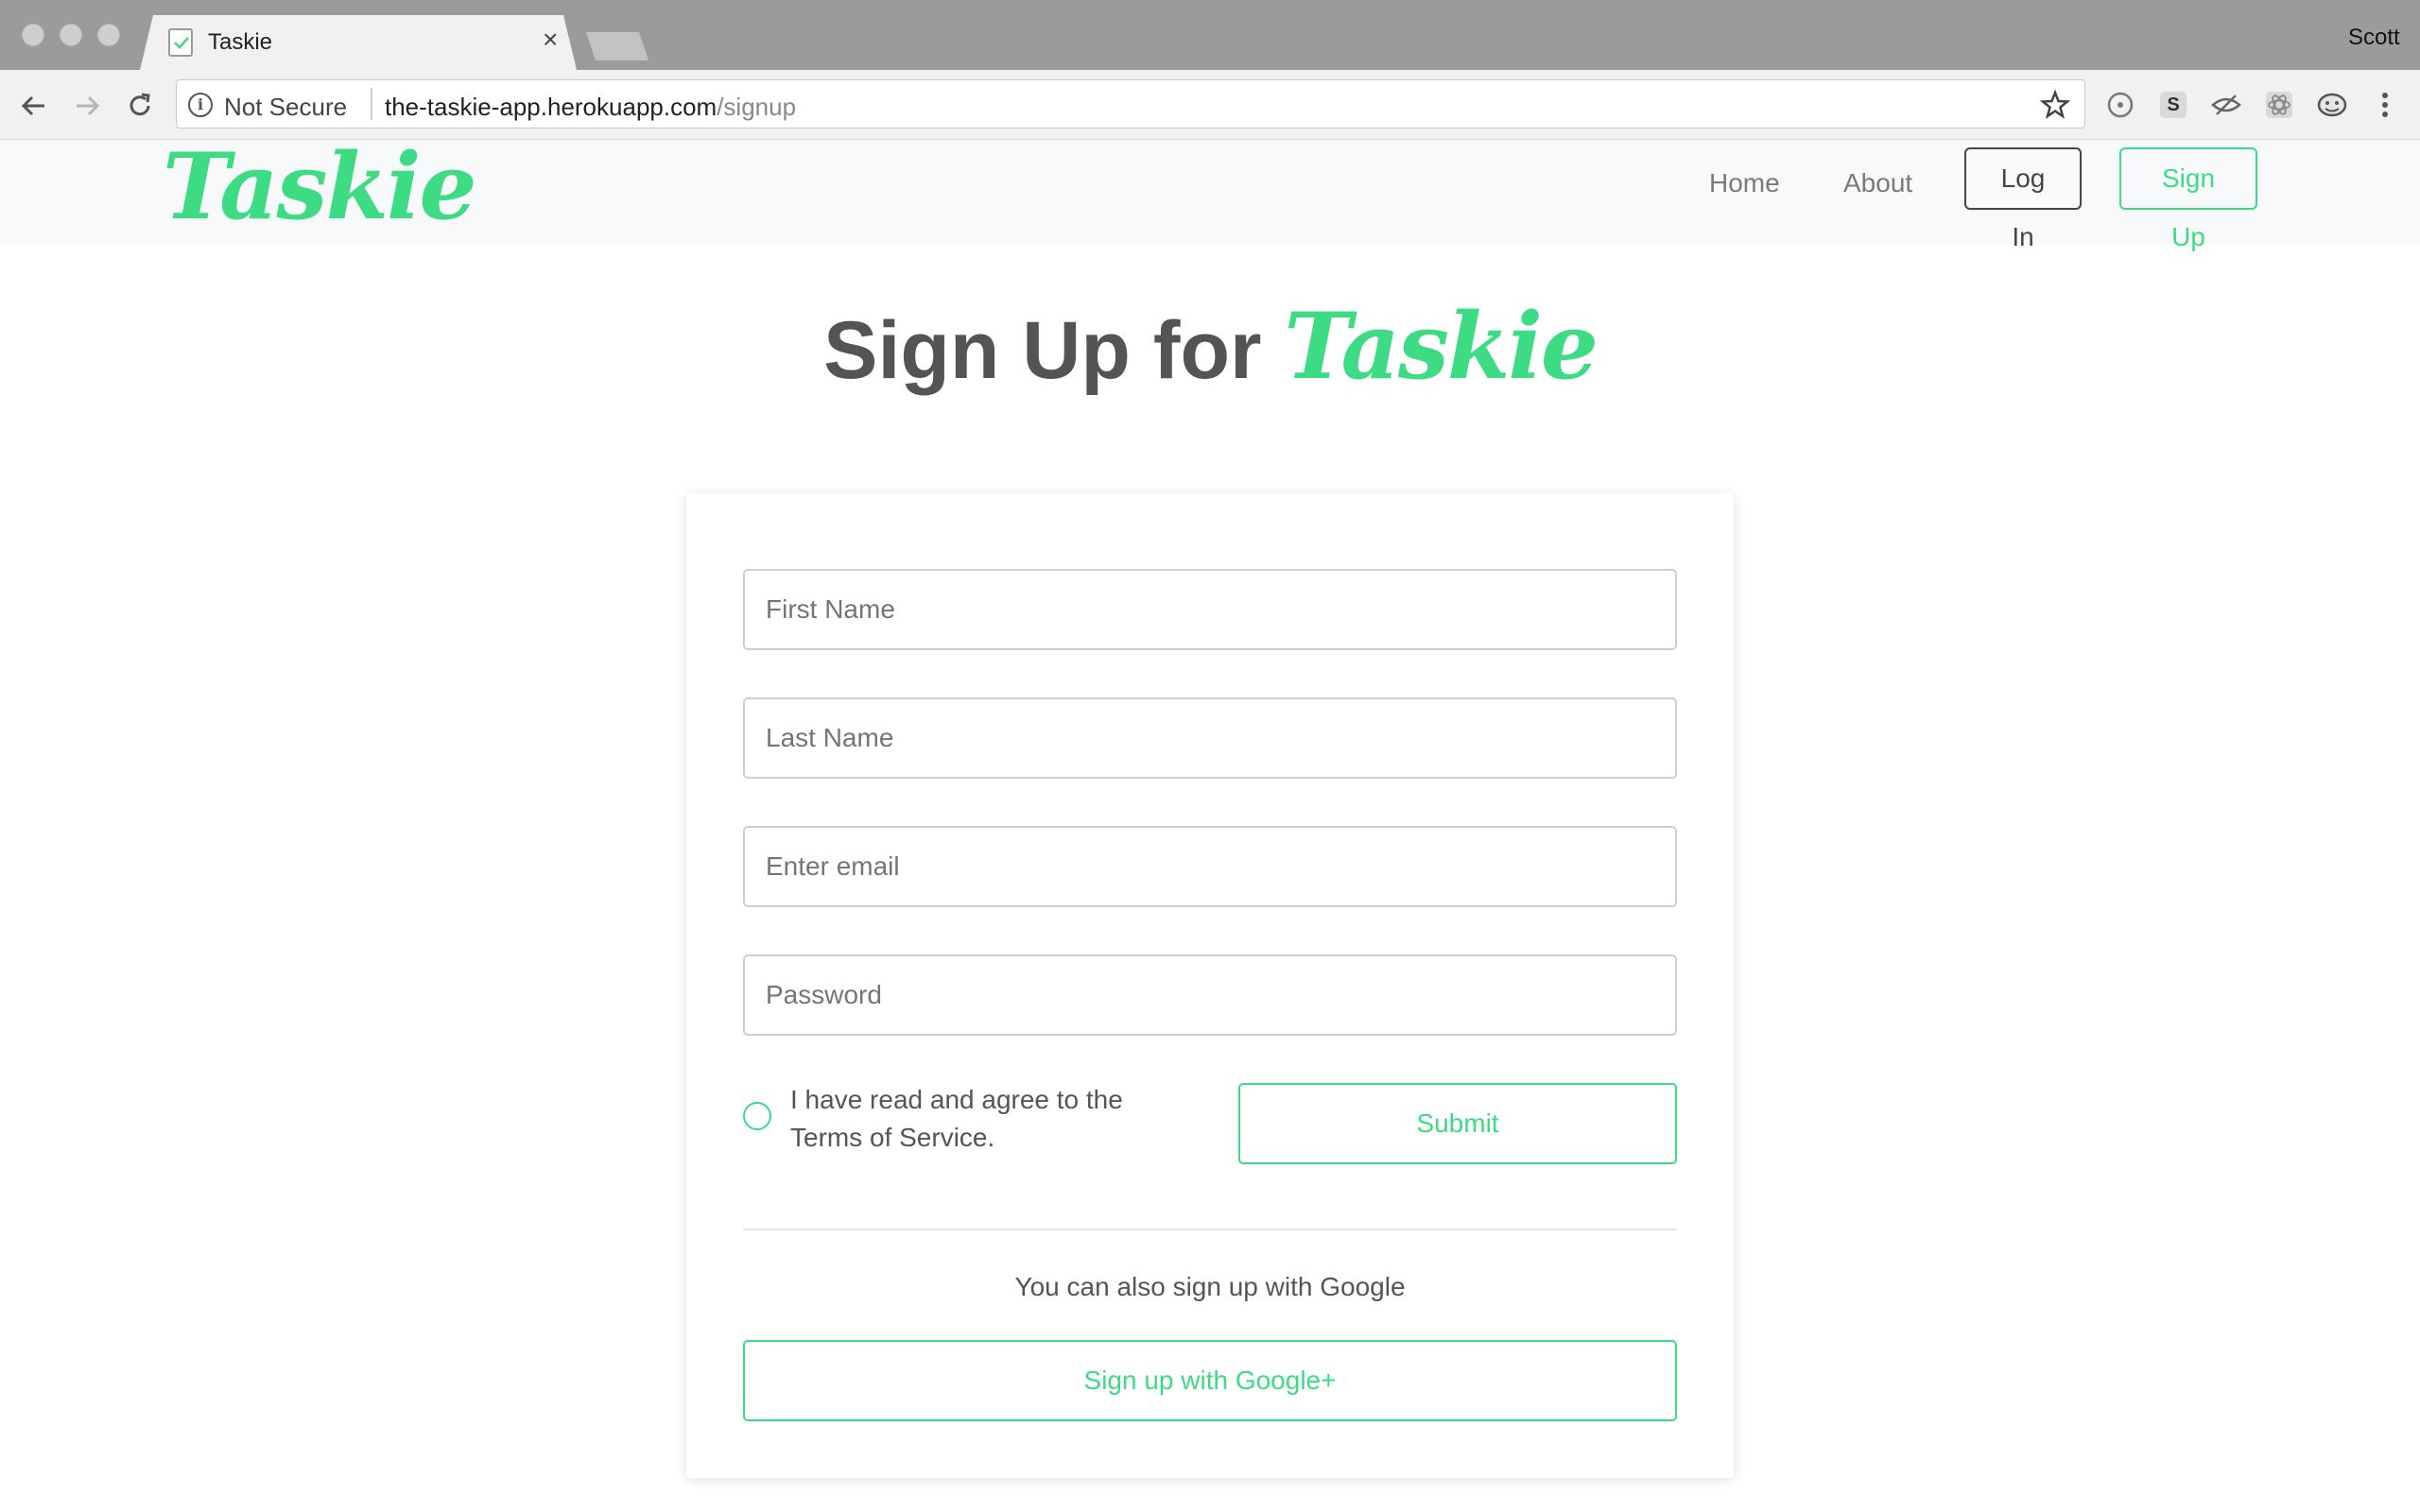  I want to click on last-name-field, so click(1210, 738).